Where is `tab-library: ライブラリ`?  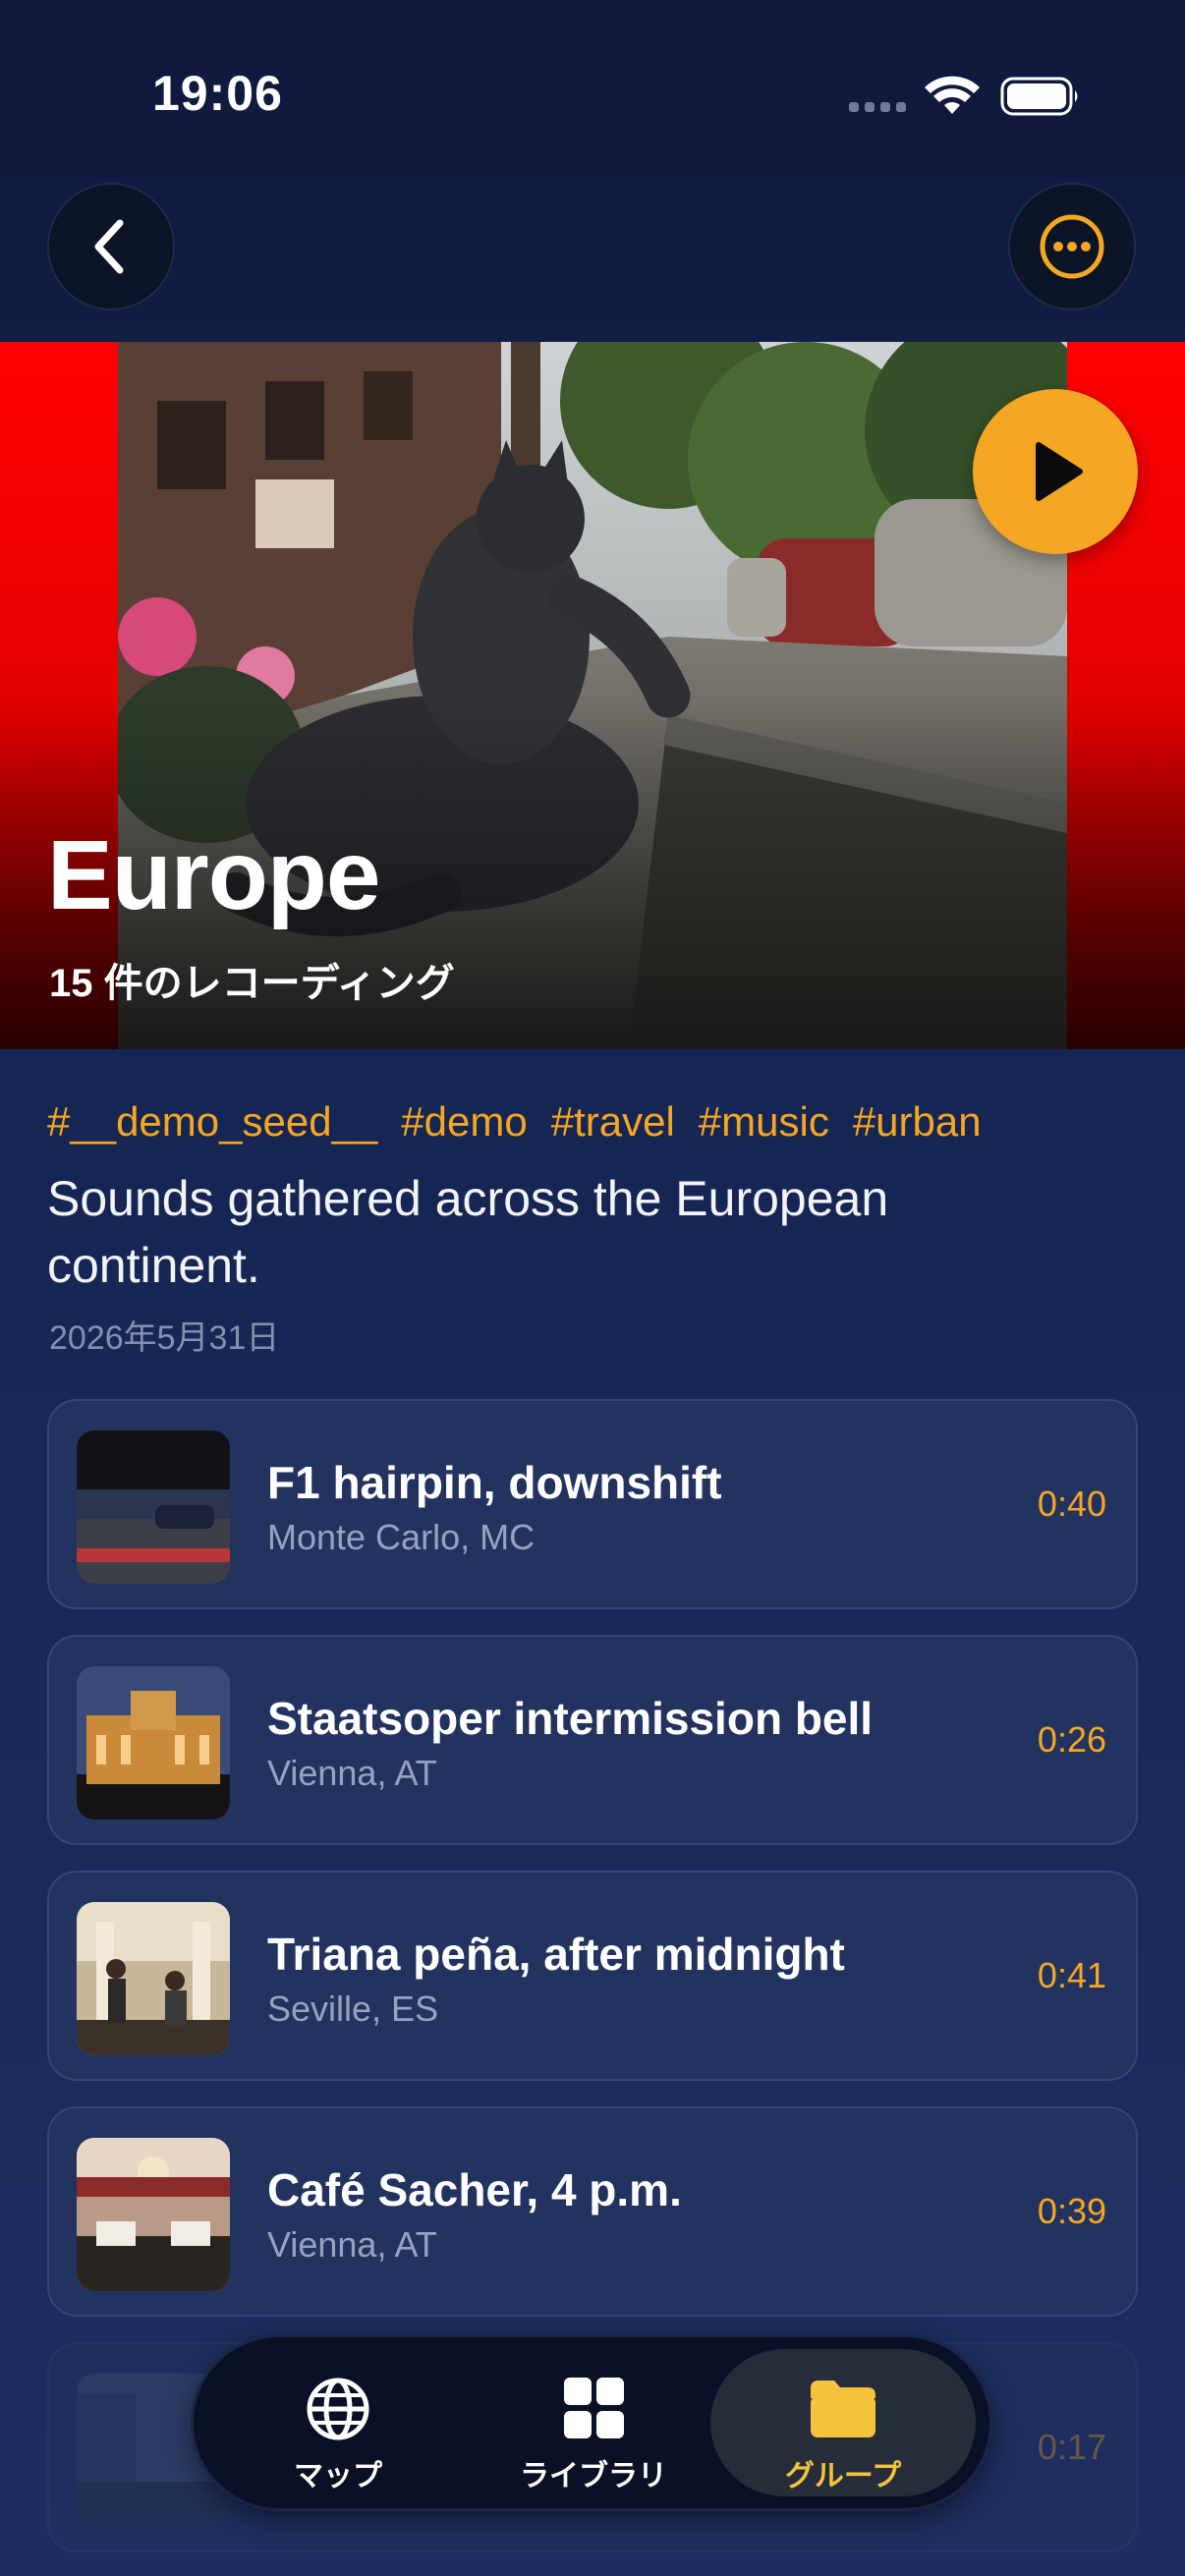
tab-library: ライブラリ is located at coordinates (594, 2422).